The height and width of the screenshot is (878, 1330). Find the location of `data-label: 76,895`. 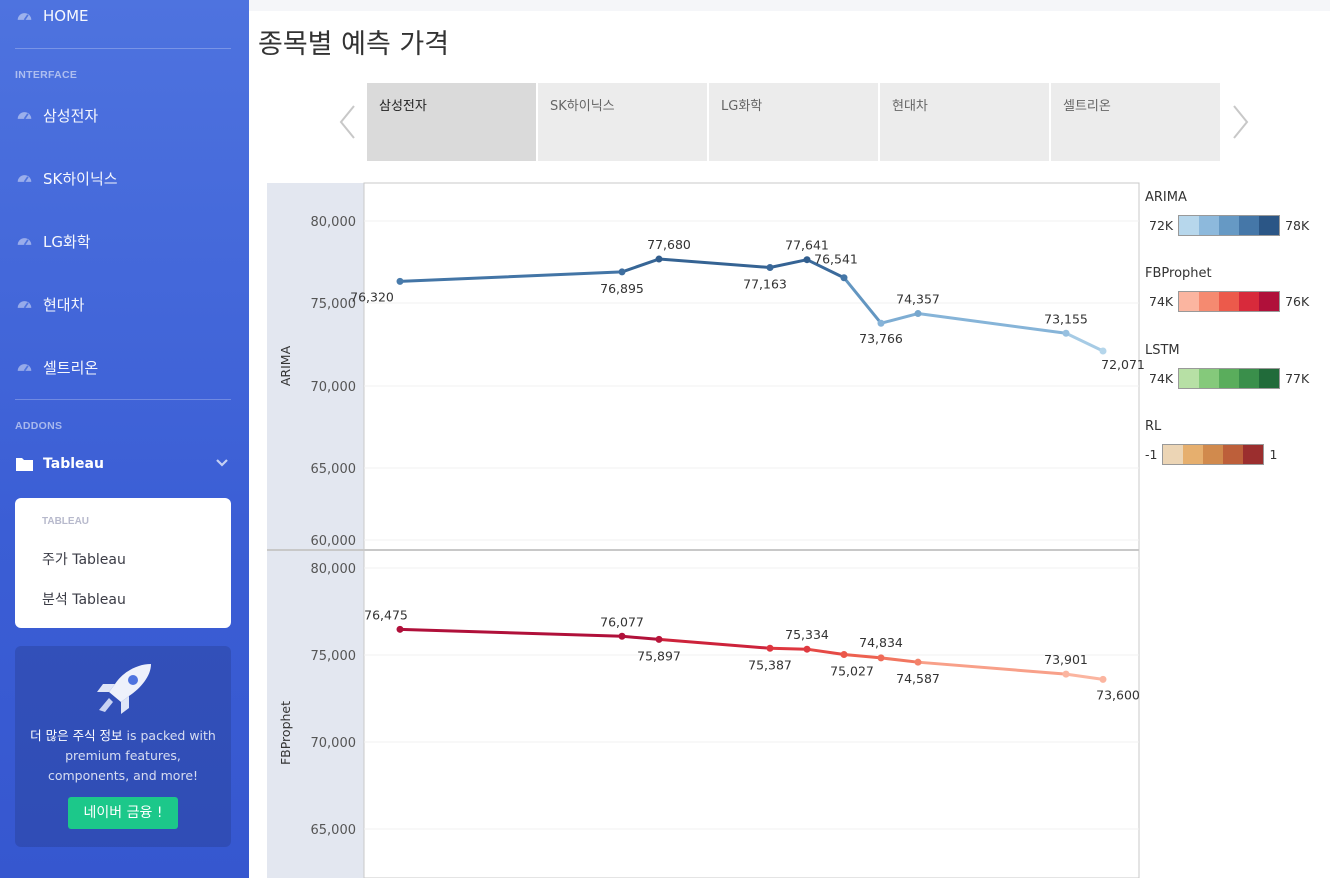

data-label: 76,895 is located at coordinates (622, 288).